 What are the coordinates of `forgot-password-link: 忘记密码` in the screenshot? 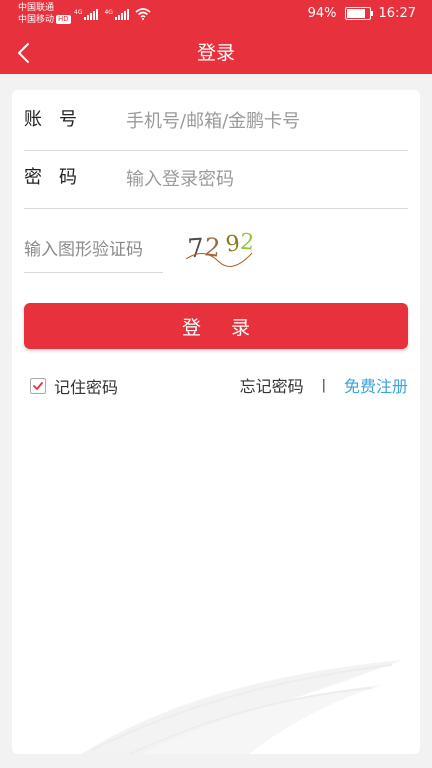 It's located at (272, 385).